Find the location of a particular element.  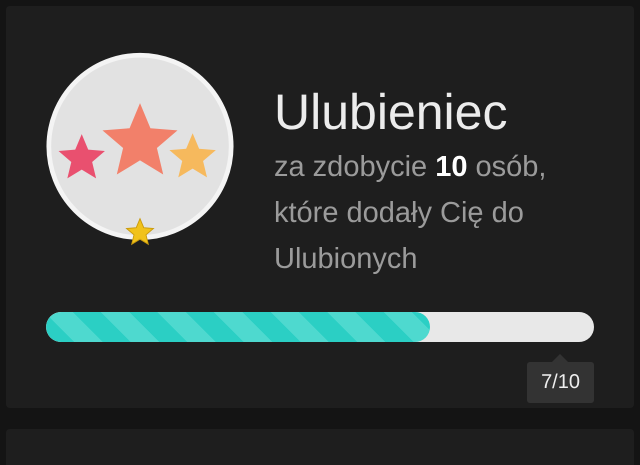

achievement-description: za zdobycie 10 osób, które dodały Cię do Ulubionych is located at coordinates (411, 213).